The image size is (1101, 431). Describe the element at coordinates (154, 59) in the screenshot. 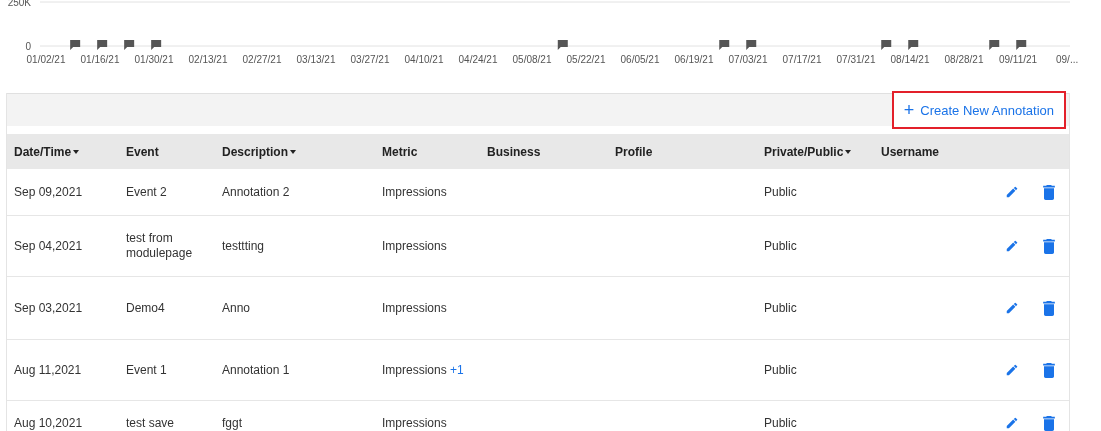

I see `x-axis-label: 01/30/21` at that location.